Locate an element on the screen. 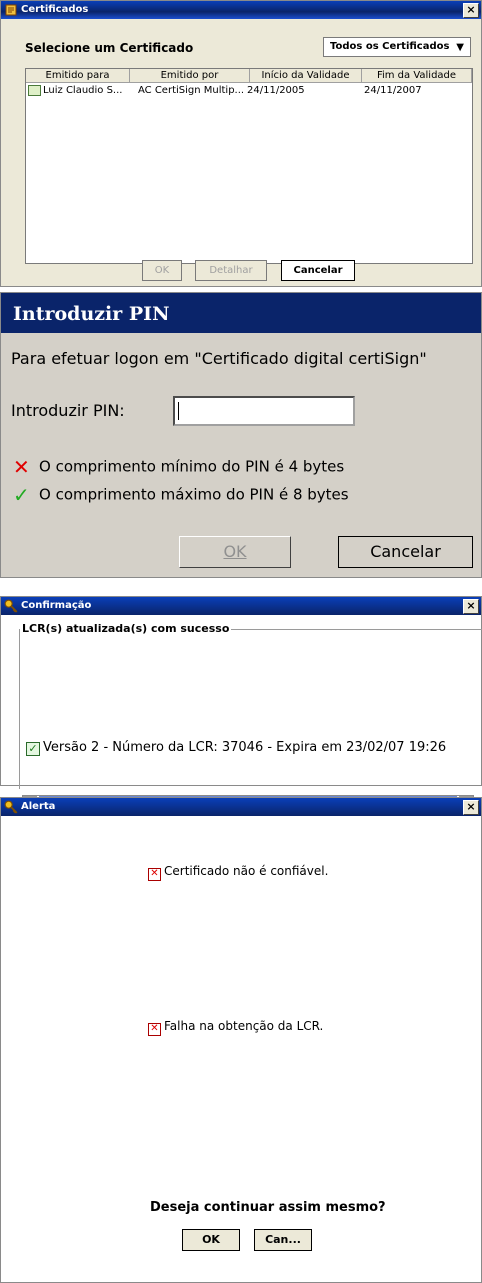 This screenshot has width=482, height=1283. checkmark-icon: ✓ is located at coordinates (21, 495).